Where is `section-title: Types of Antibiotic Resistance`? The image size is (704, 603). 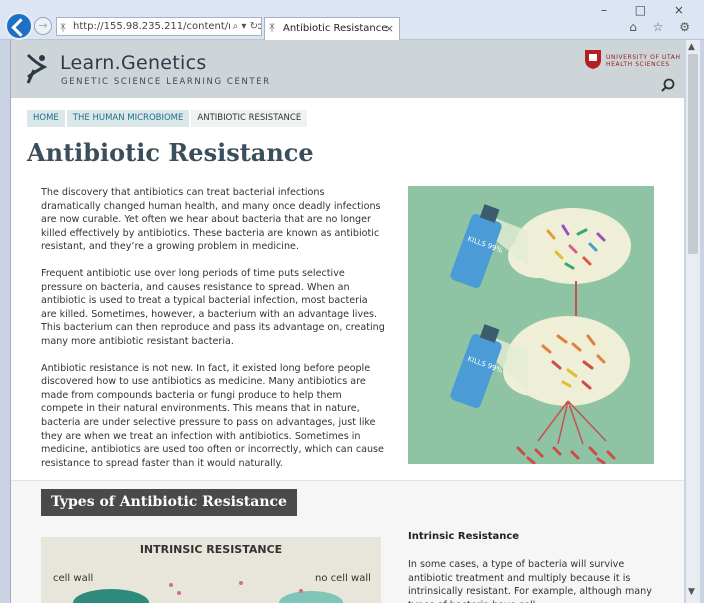
section-title: Types of Antibiotic Resistance is located at coordinates (169, 502).